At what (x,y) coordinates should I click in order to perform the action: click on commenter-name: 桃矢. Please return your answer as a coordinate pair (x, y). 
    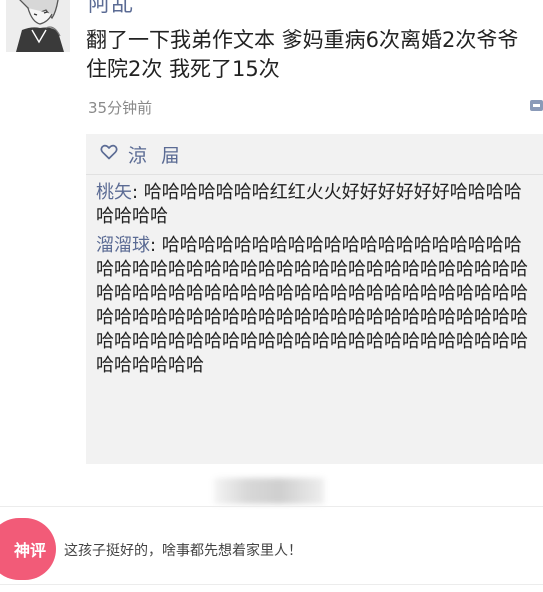
    Looking at the image, I should click on (114, 192).